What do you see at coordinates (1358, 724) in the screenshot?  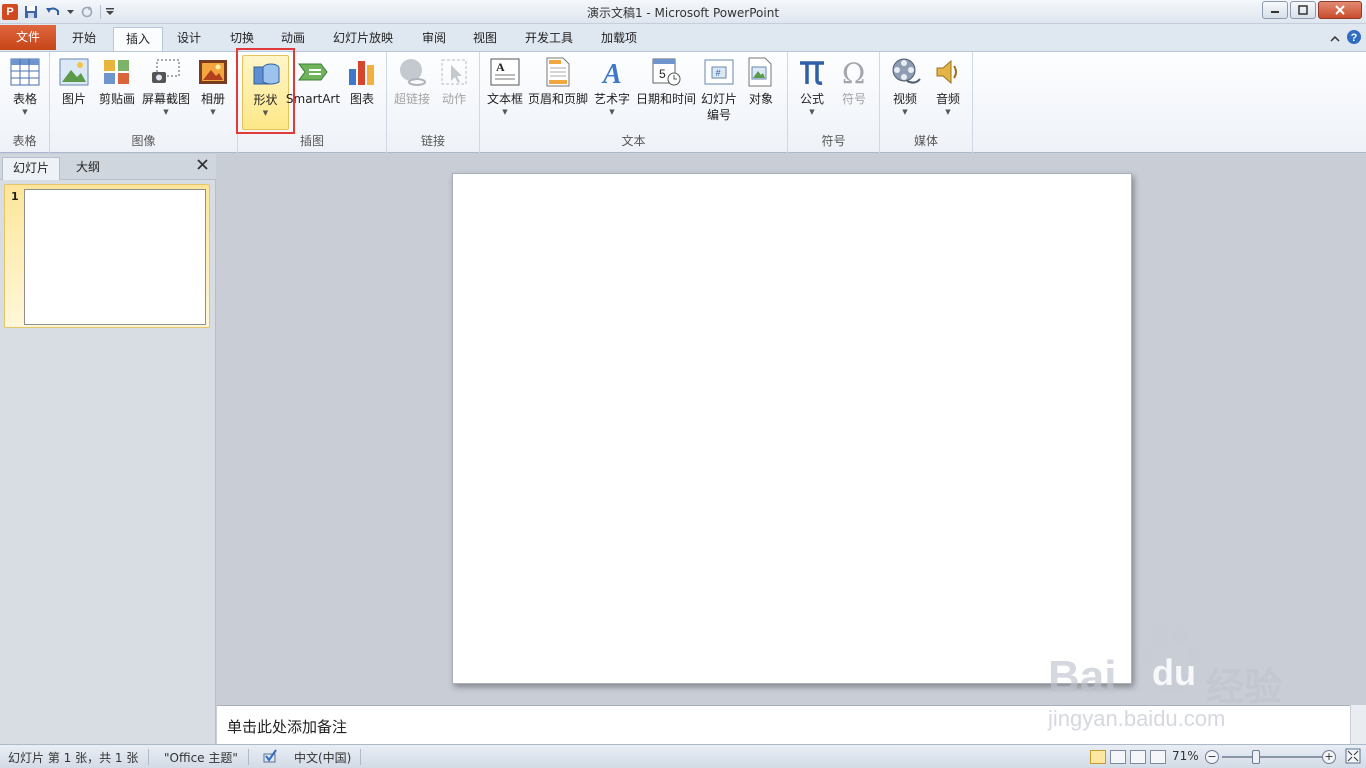 I see `notes-scrollbar` at bounding box center [1358, 724].